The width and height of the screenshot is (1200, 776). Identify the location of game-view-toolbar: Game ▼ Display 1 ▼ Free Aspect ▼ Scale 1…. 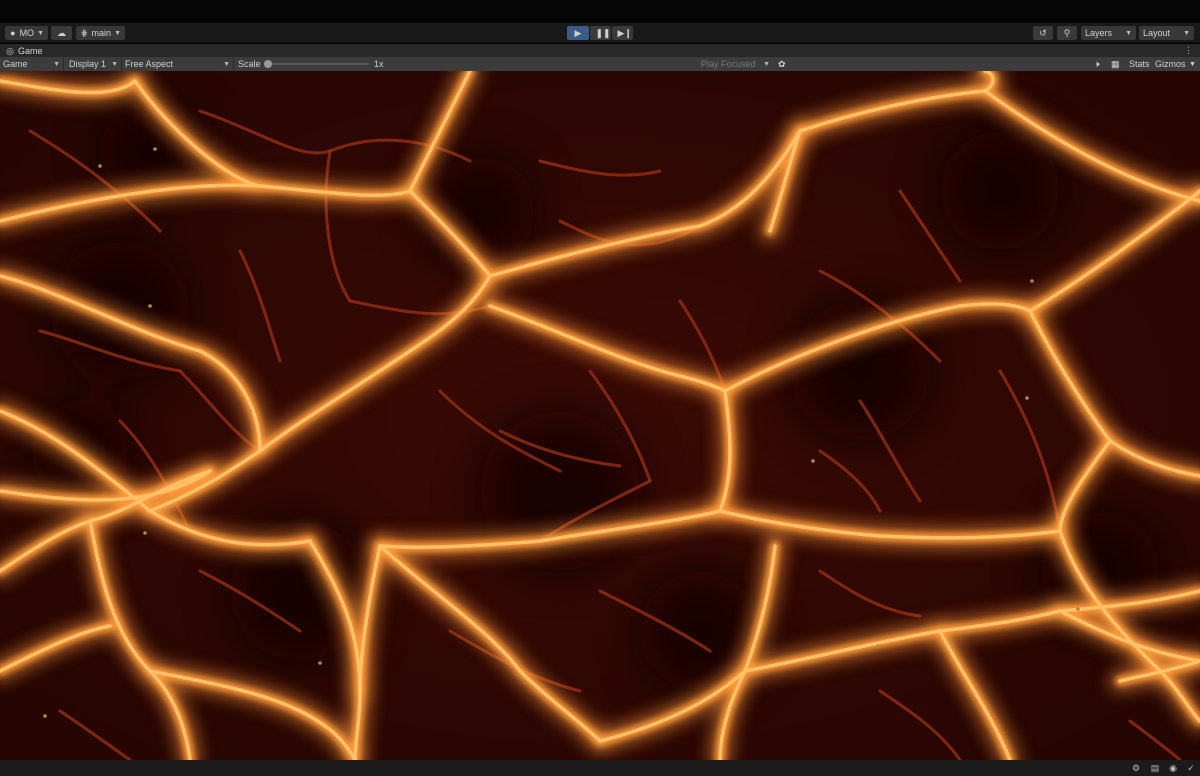
(600, 64).